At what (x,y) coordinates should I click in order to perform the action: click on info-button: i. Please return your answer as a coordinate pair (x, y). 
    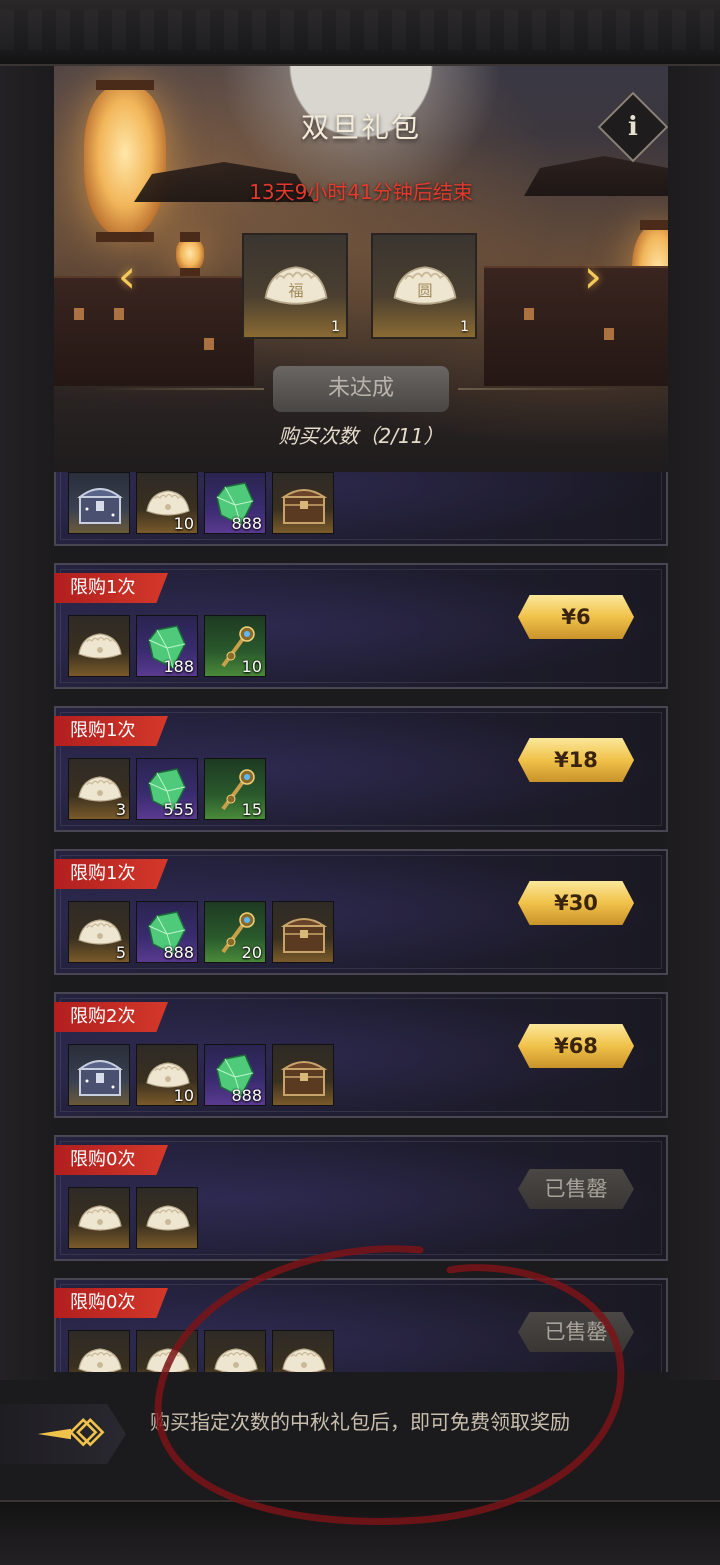
    Looking at the image, I should click on (632, 127).